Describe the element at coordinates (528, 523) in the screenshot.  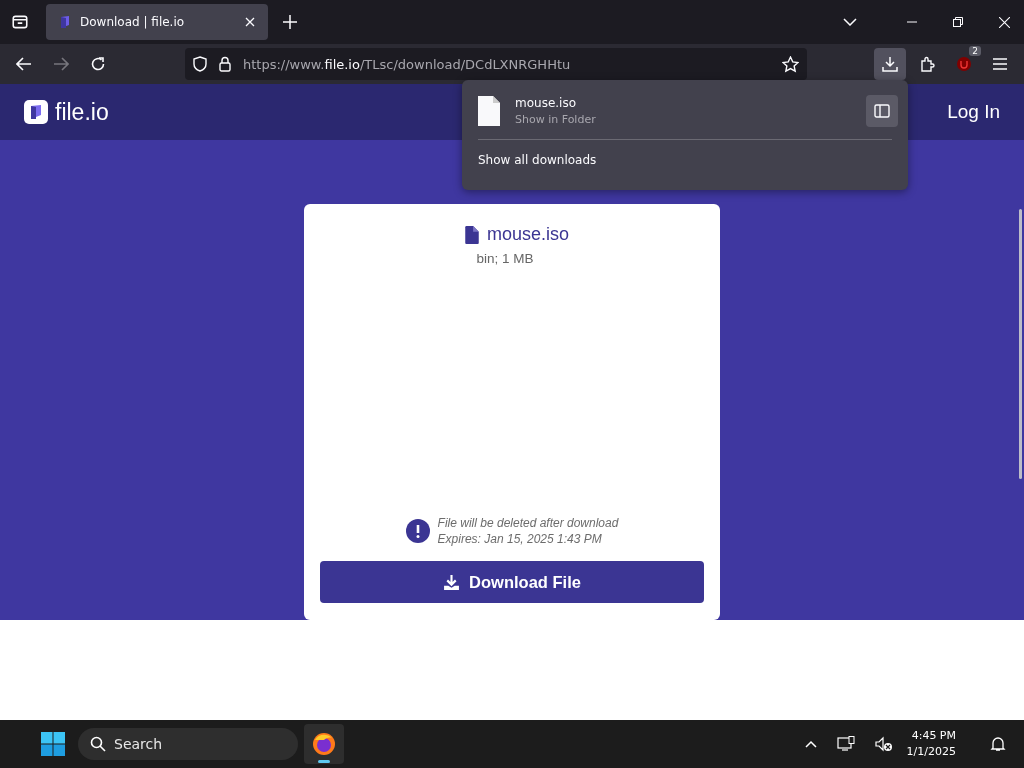
I see `notice-text: File will be deleted after download` at that location.